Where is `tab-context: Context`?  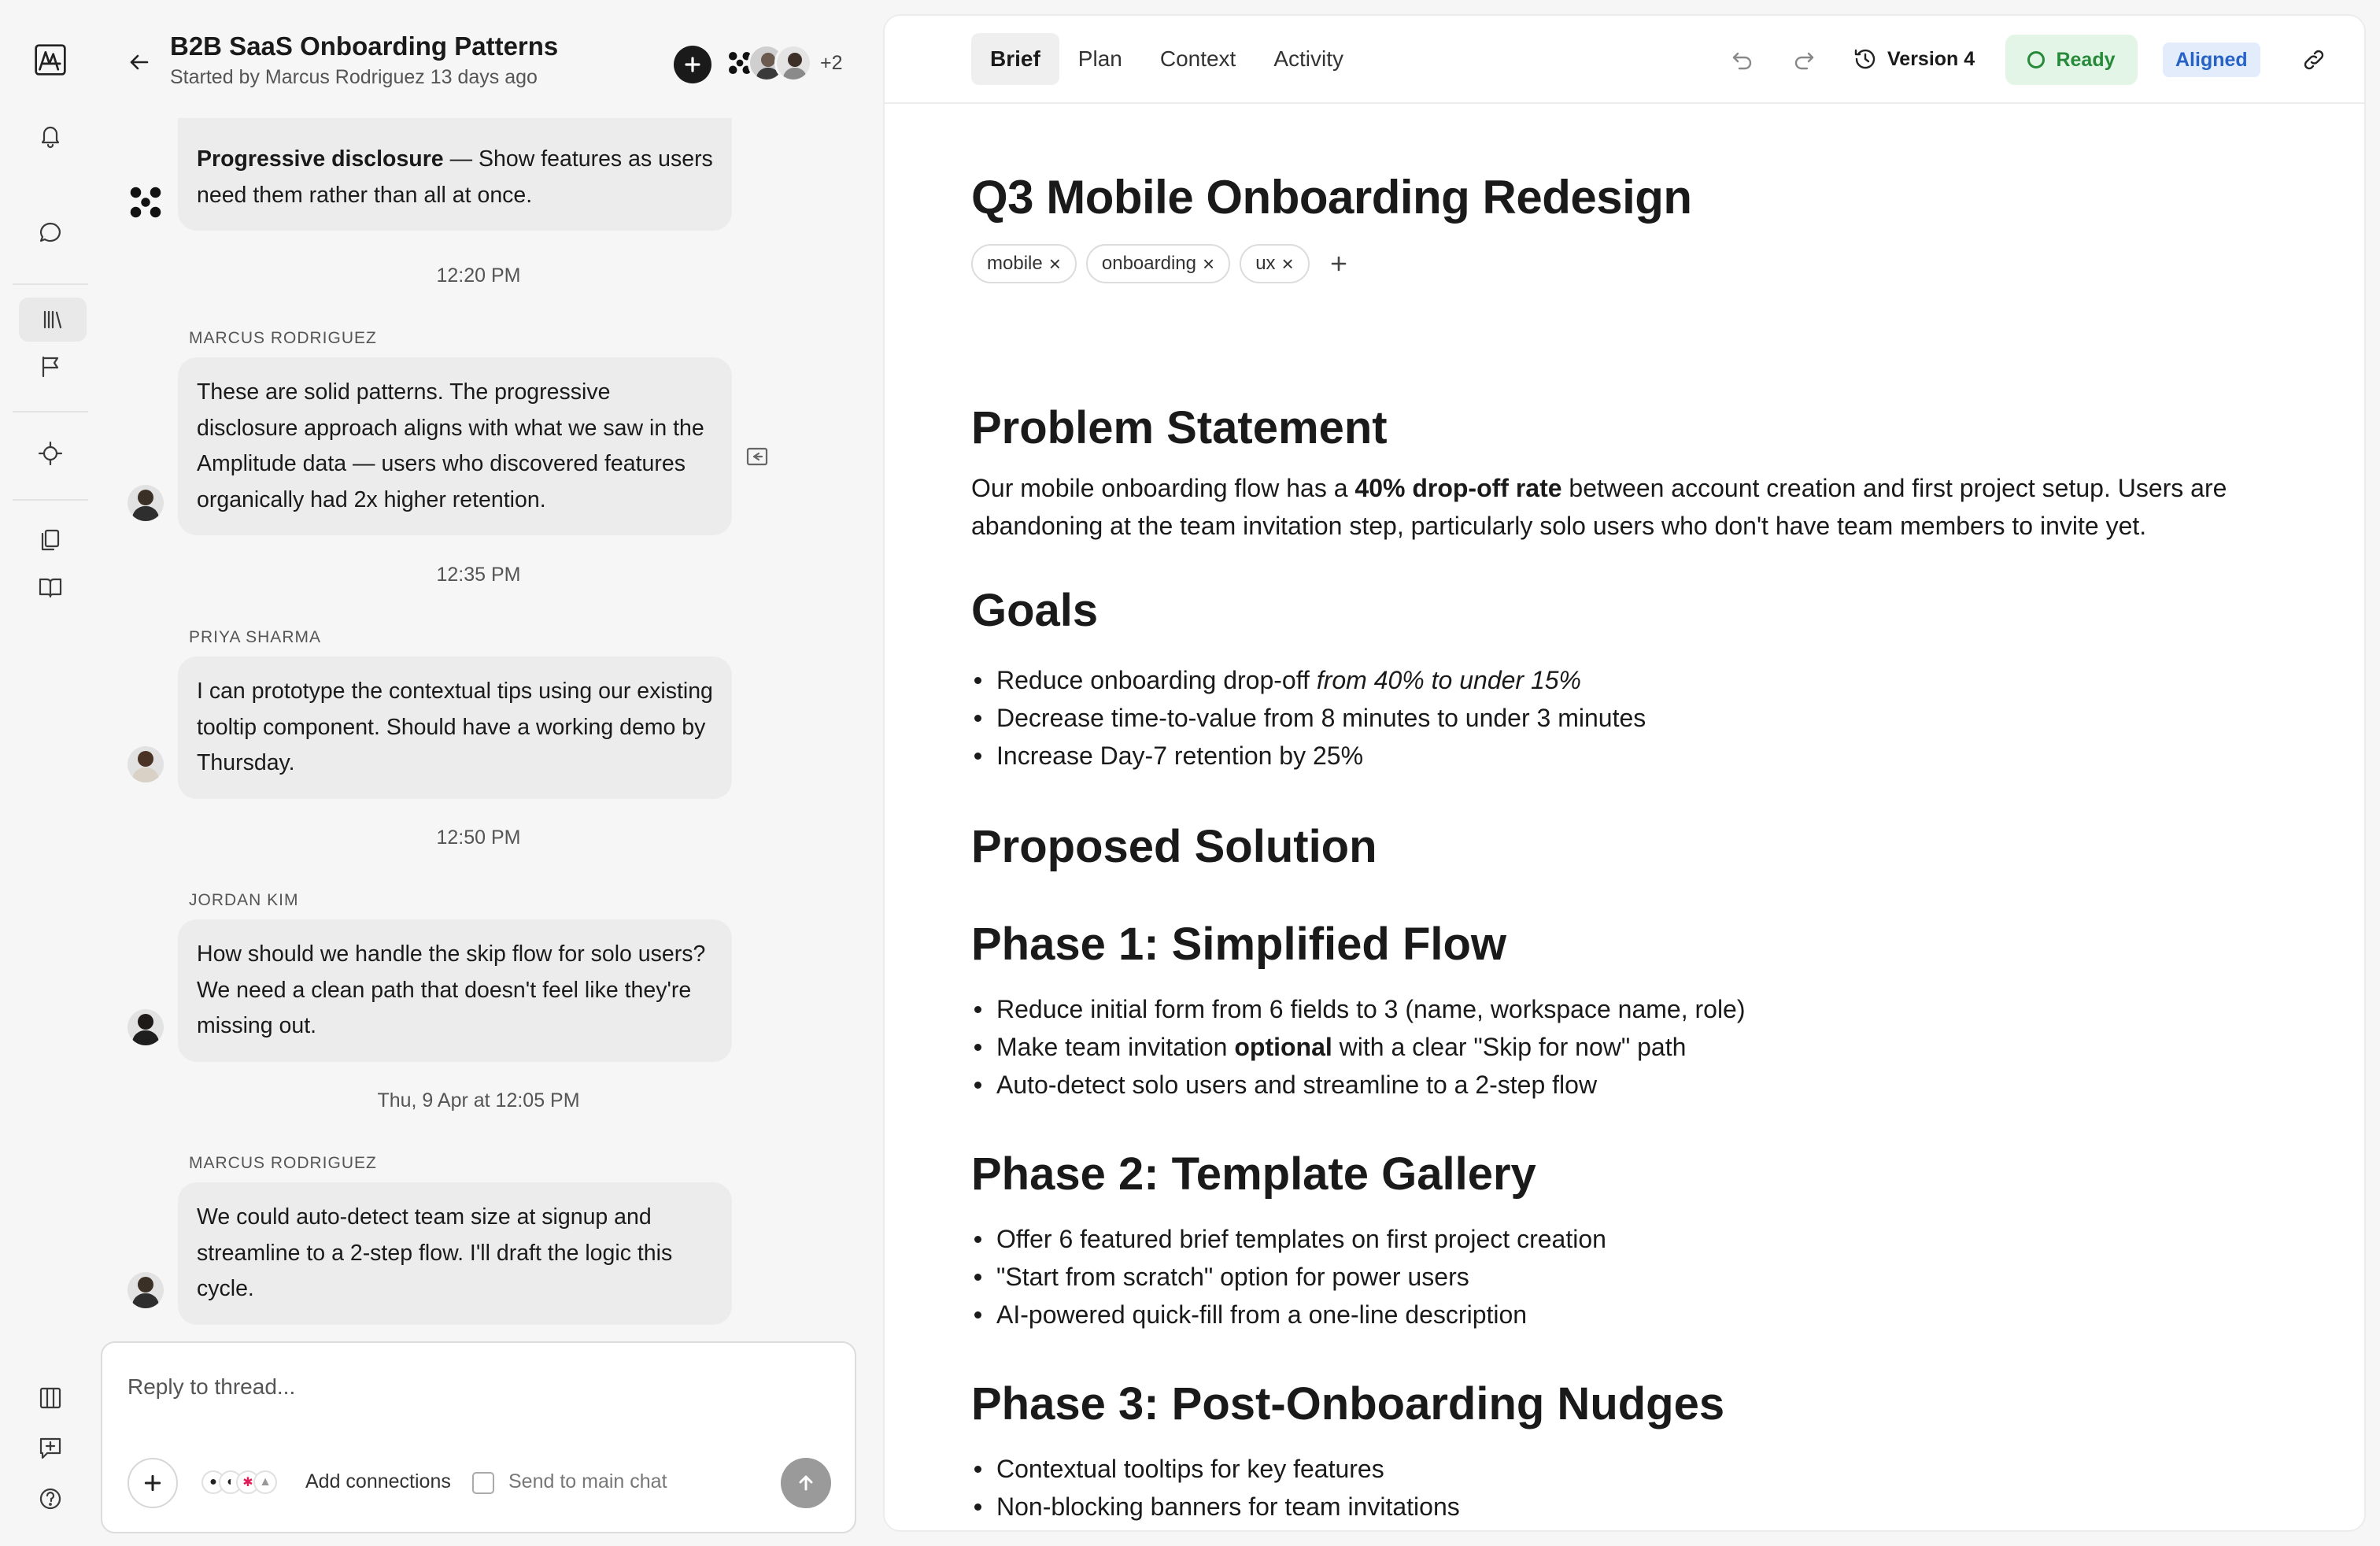 tab-context: Context is located at coordinates (1198, 59).